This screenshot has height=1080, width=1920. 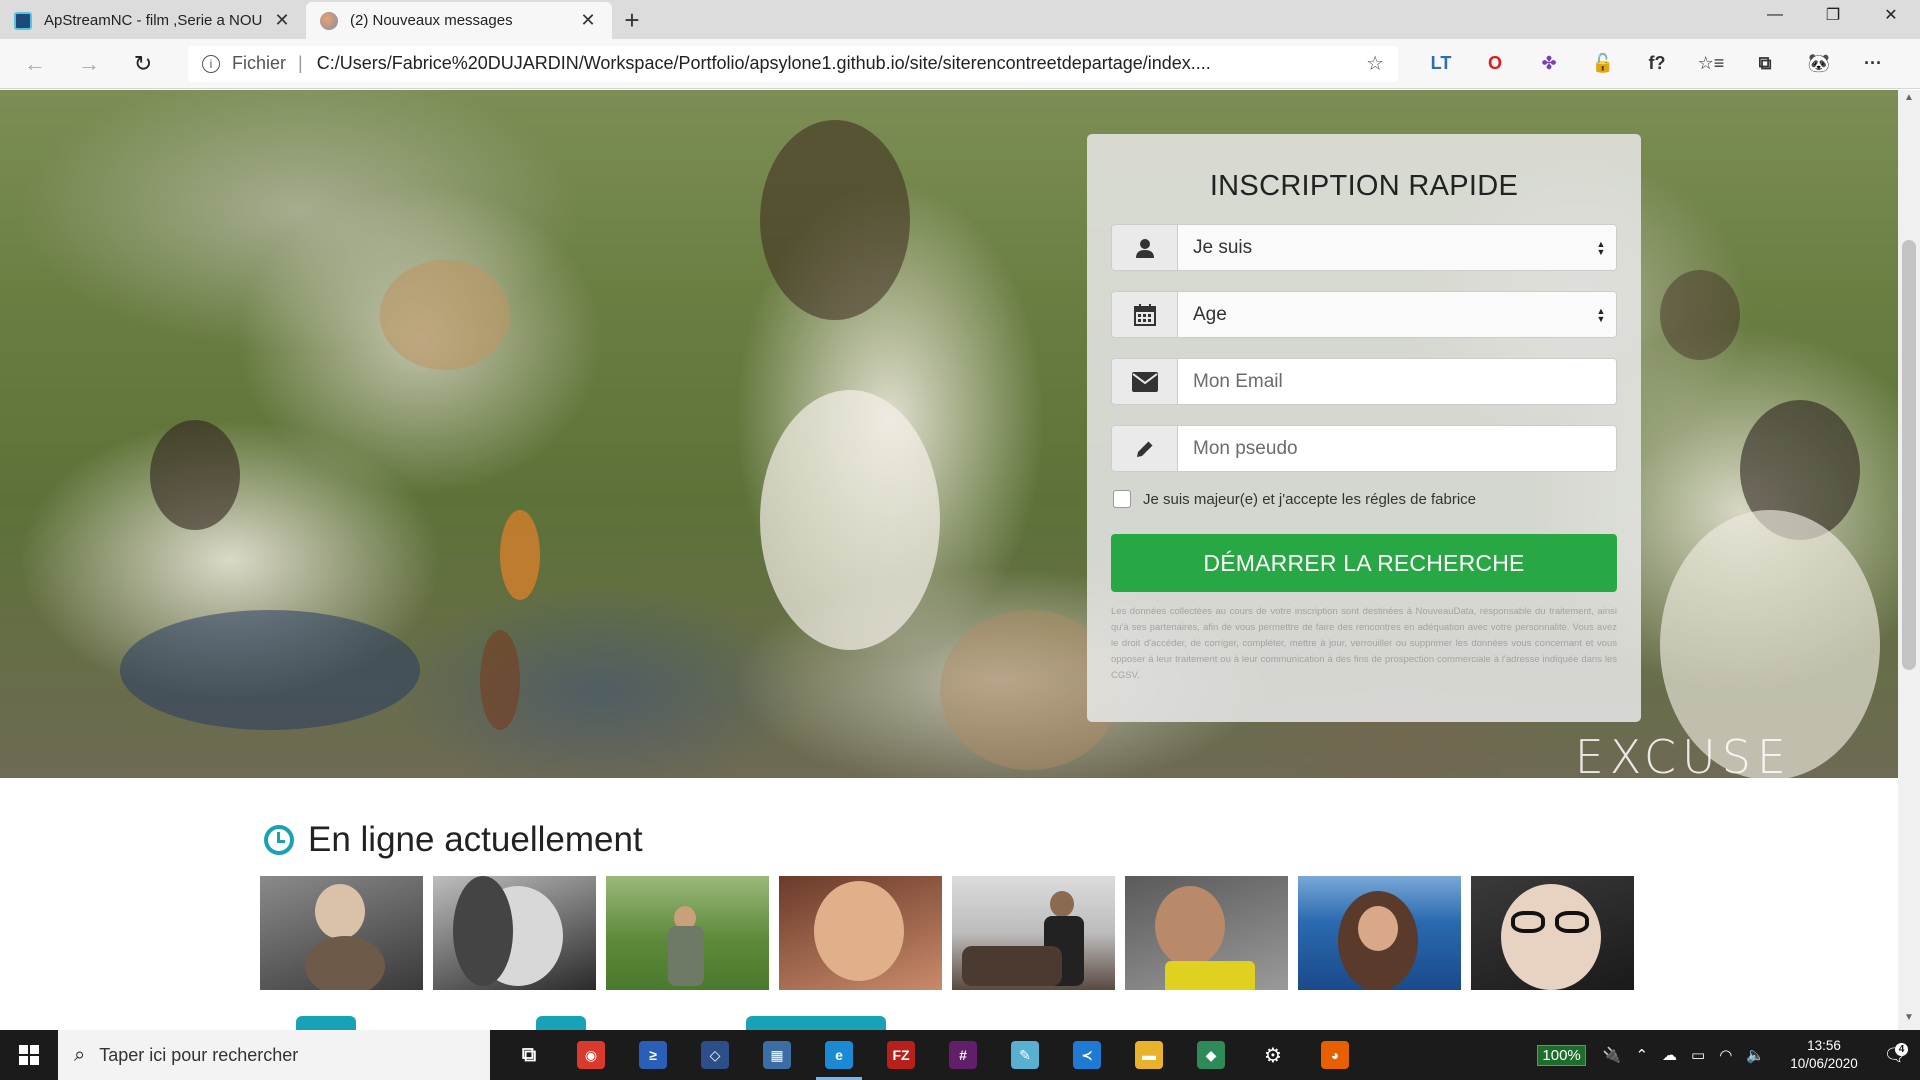 I want to click on window-controls: — ❐ ✕, so click(x=1833, y=15).